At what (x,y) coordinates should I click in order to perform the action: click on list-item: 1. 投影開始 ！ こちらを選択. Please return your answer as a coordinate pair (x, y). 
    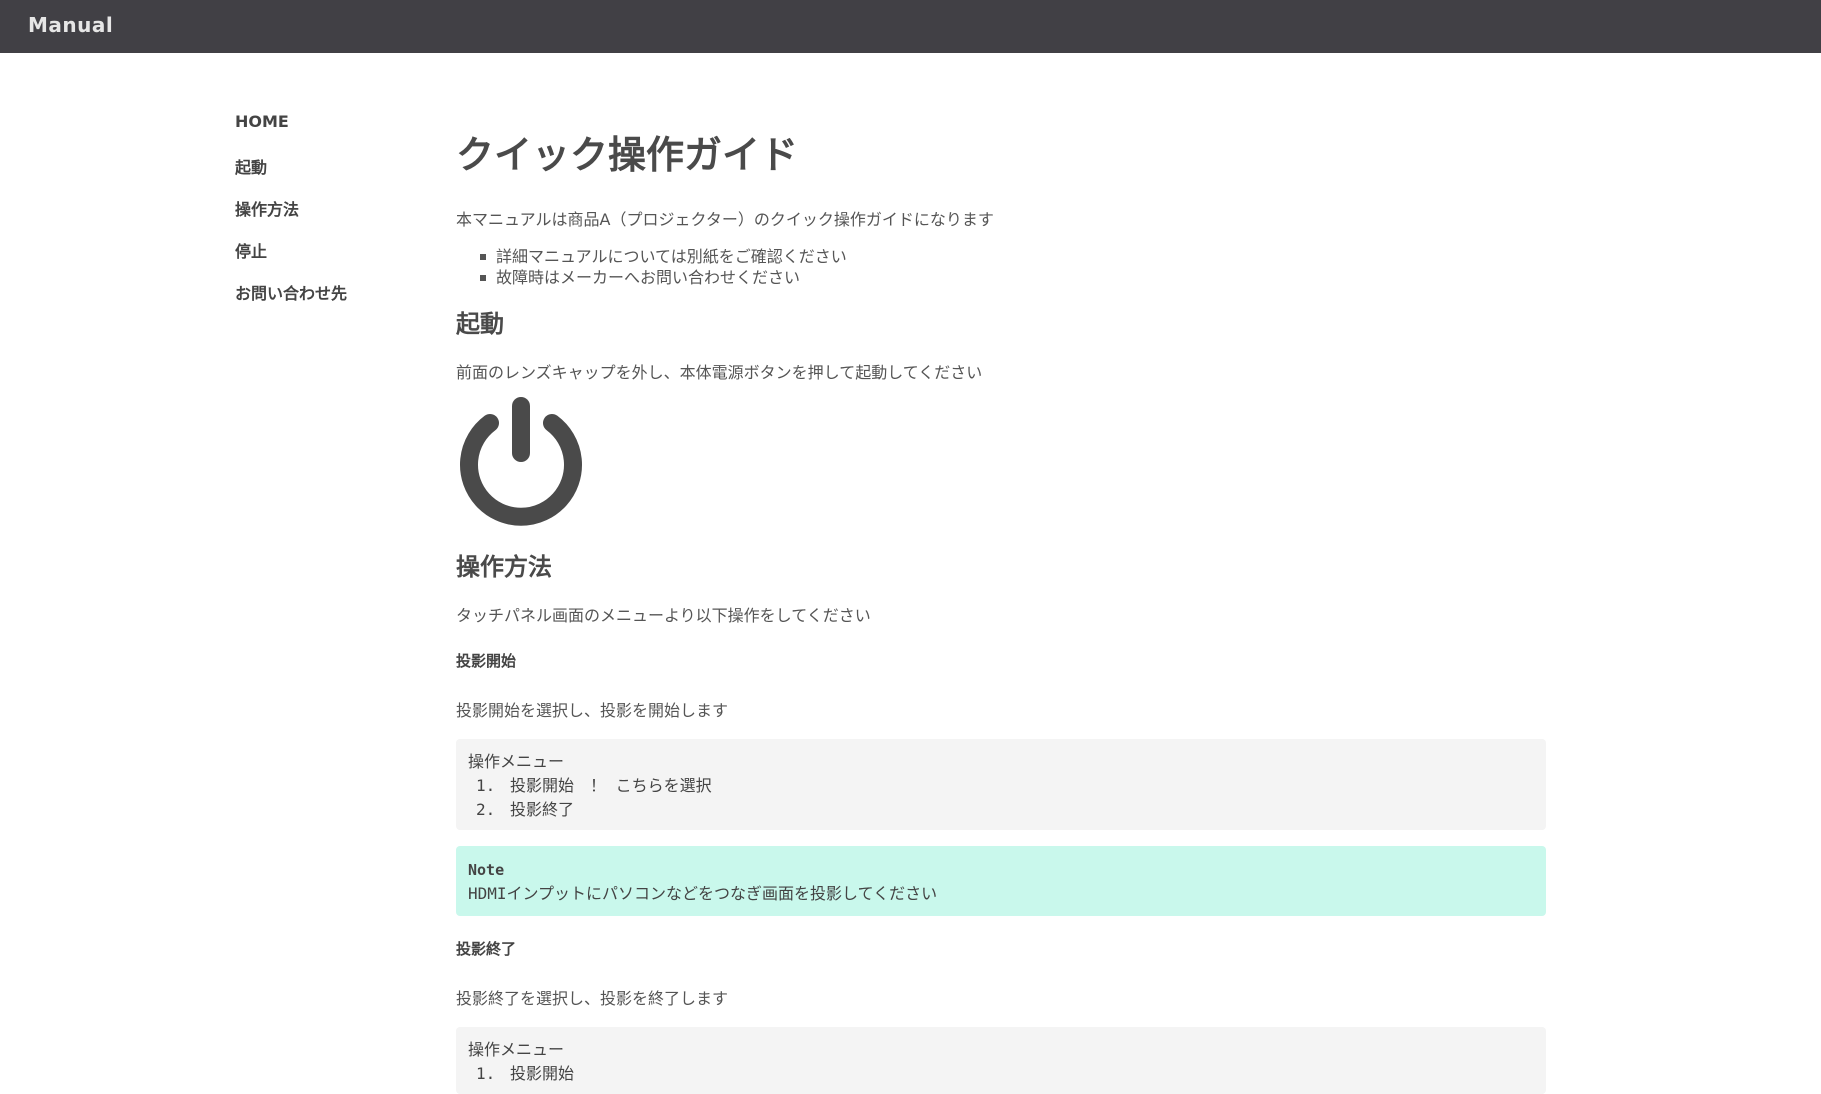
    Looking at the image, I should click on (1001, 786).